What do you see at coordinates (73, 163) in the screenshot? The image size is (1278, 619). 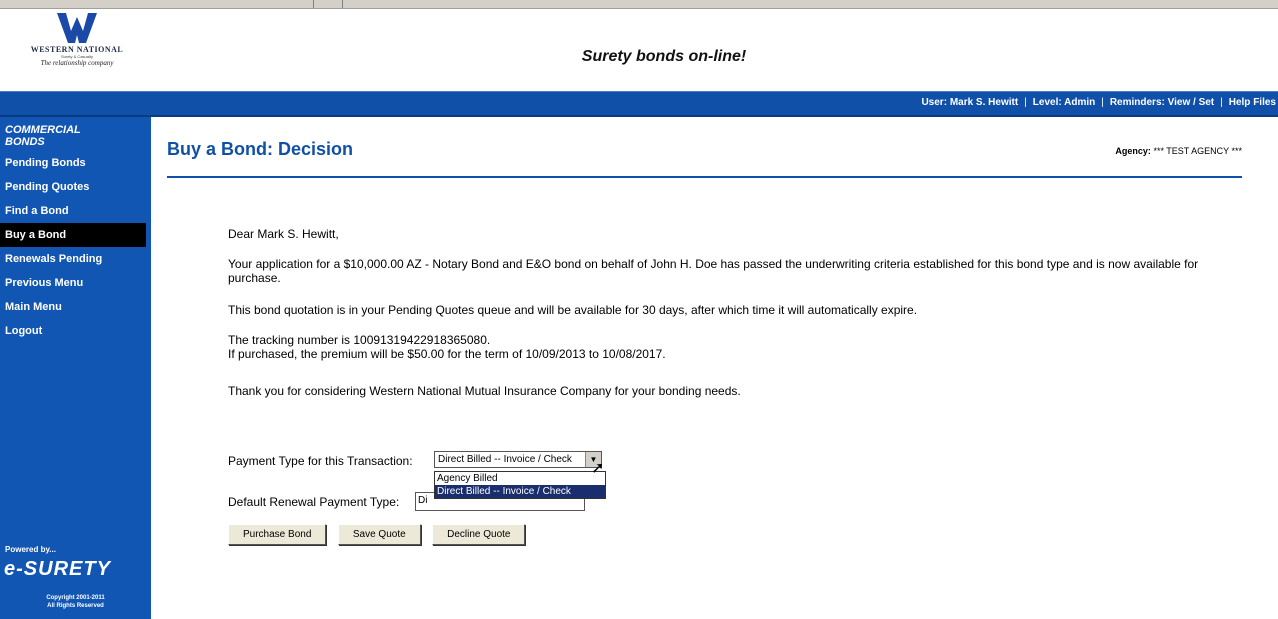 I see `sidebar-item-pending-bonds: Pending Bonds` at bounding box center [73, 163].